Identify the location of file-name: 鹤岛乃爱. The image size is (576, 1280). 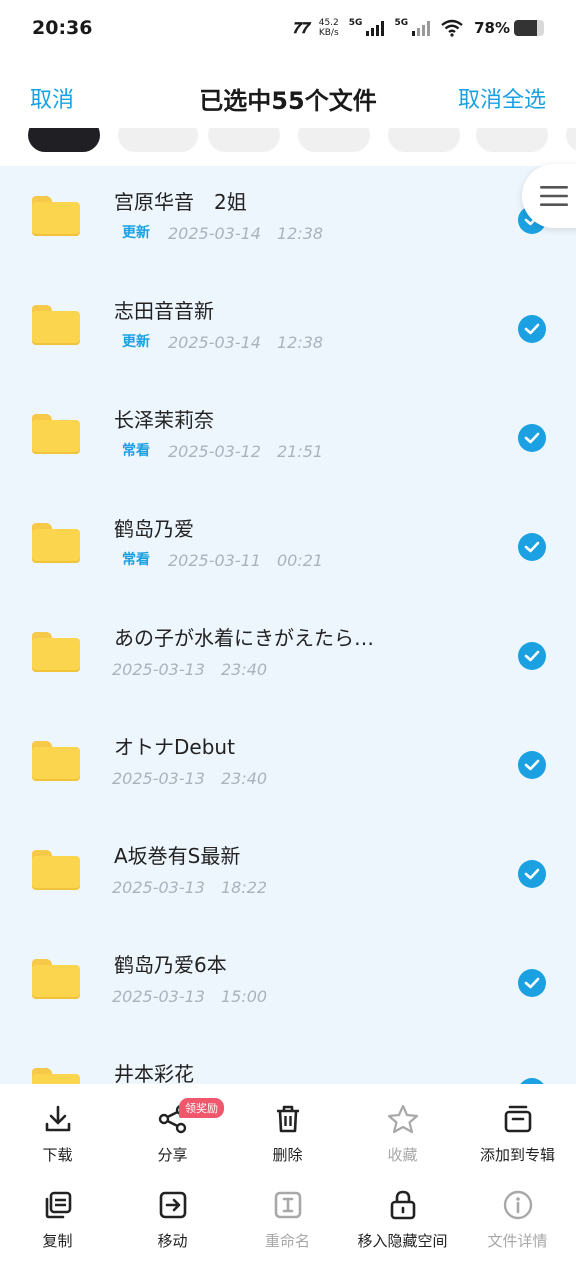
(154, 529).